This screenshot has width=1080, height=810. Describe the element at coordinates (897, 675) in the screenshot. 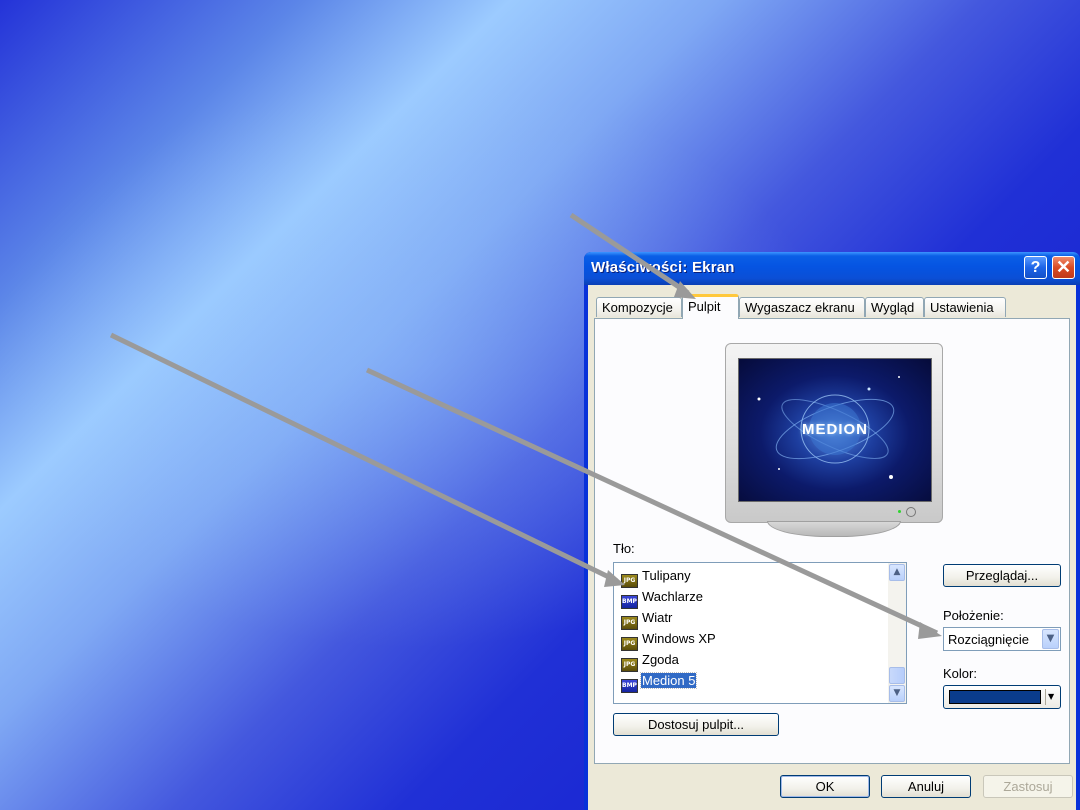

I see `scroll-thumb` at that location.